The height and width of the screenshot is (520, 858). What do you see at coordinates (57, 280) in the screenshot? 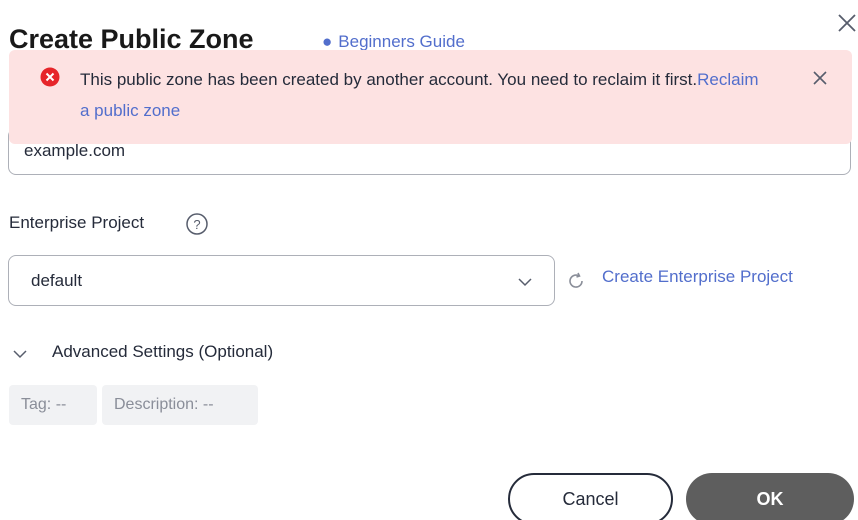
I see `enterprise-project-value: default` at bounding box center [57, 280].